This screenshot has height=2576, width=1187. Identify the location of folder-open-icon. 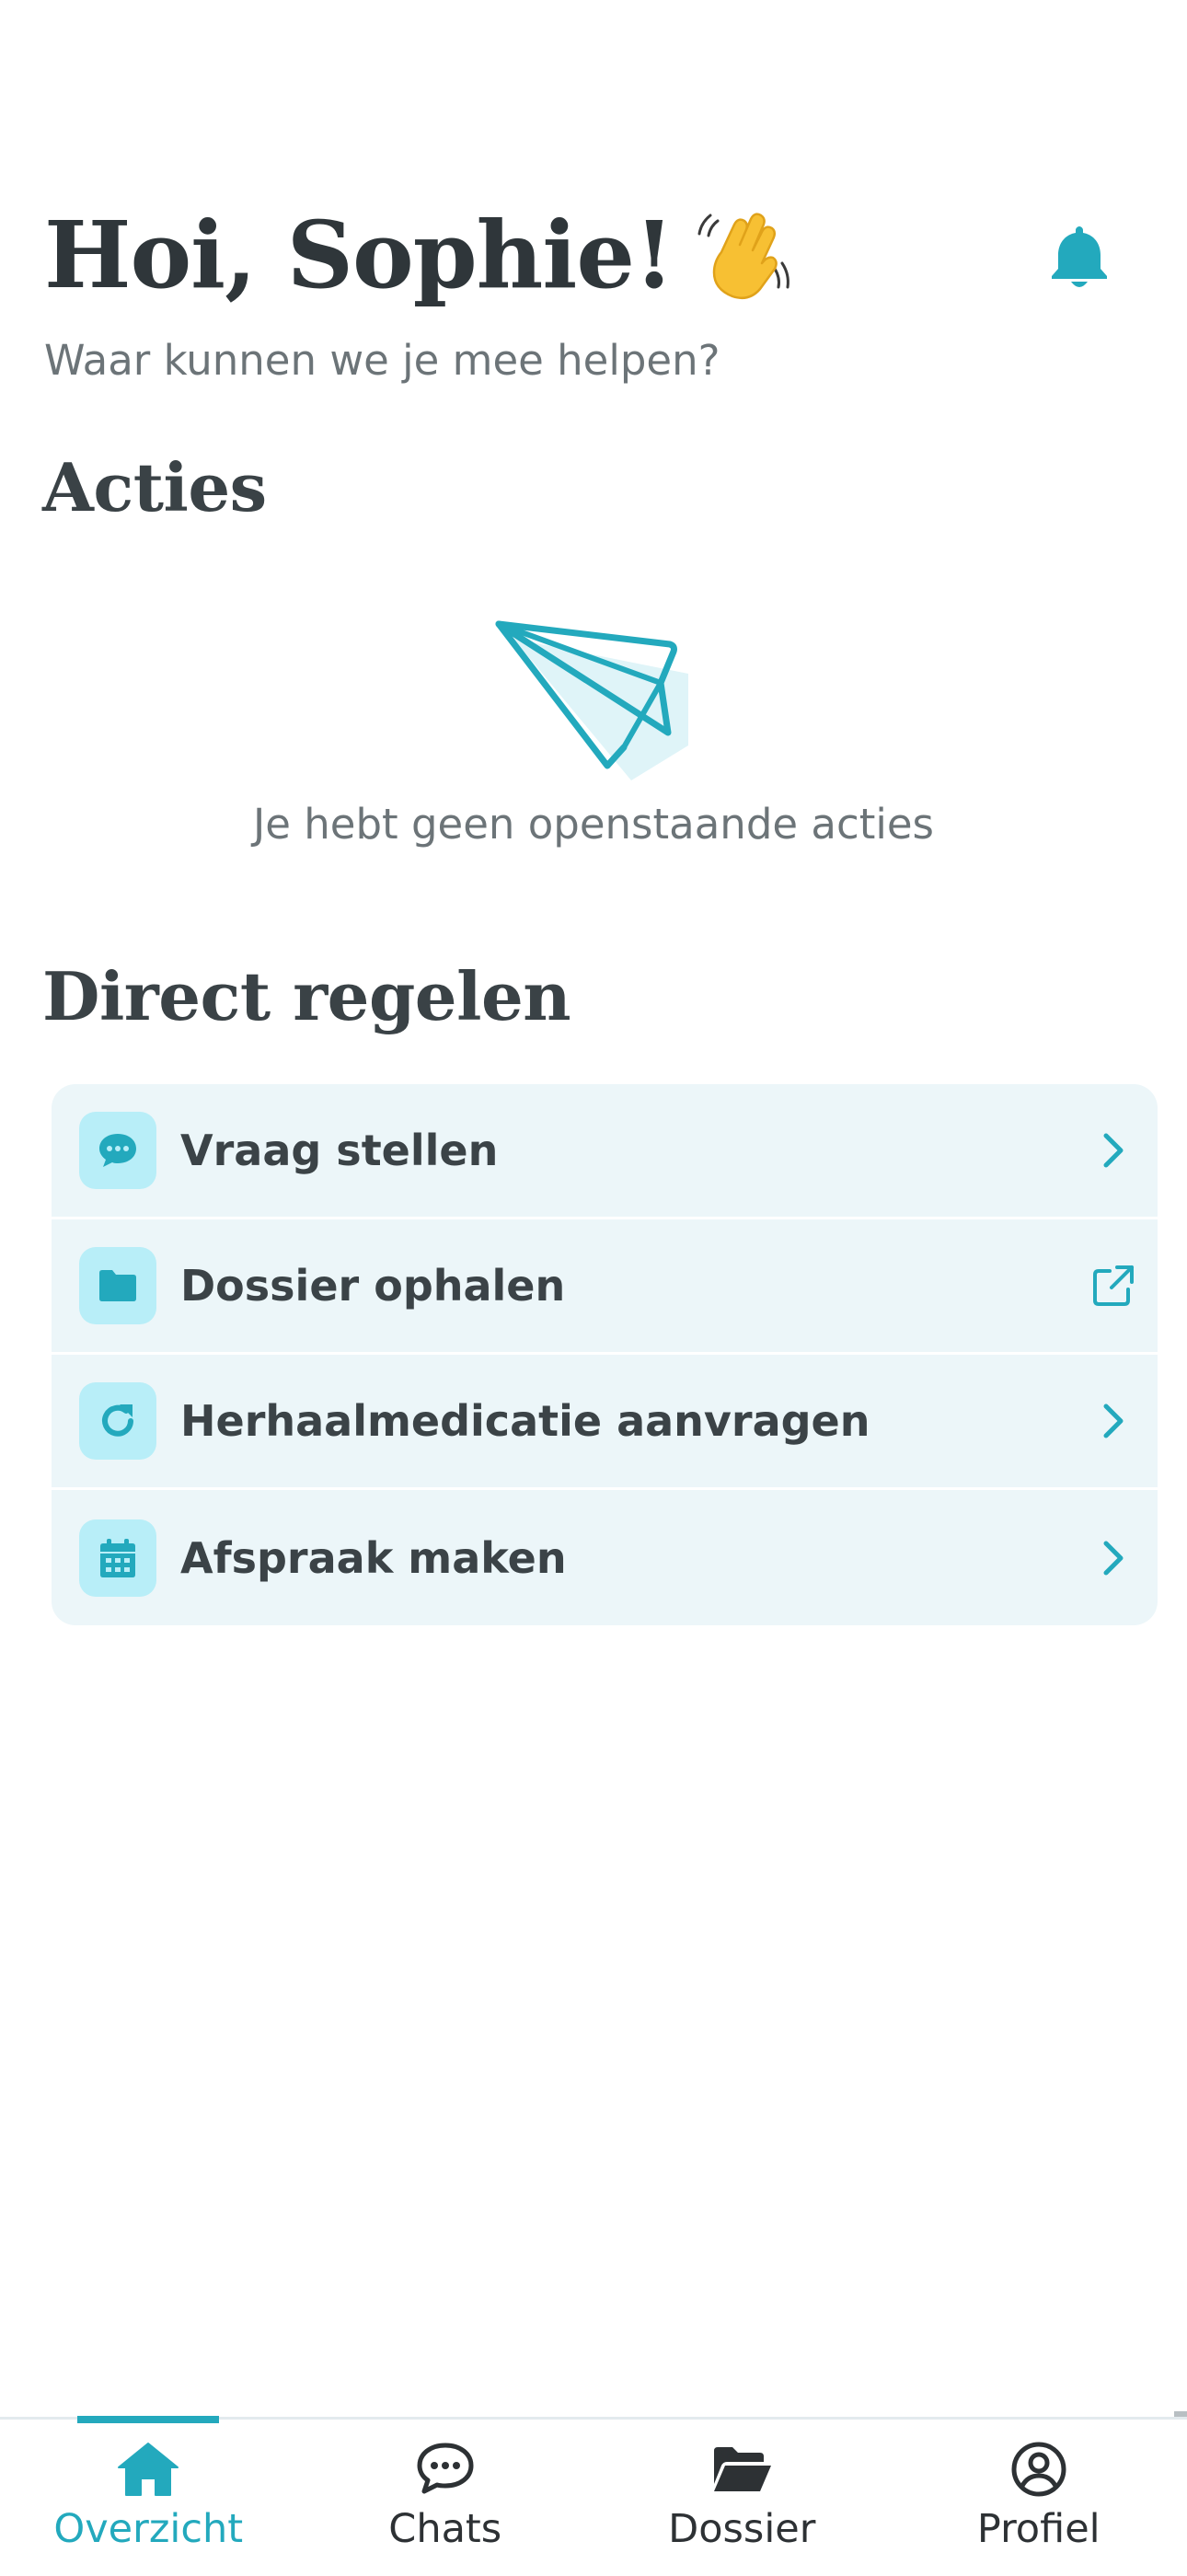
(742, 2469).